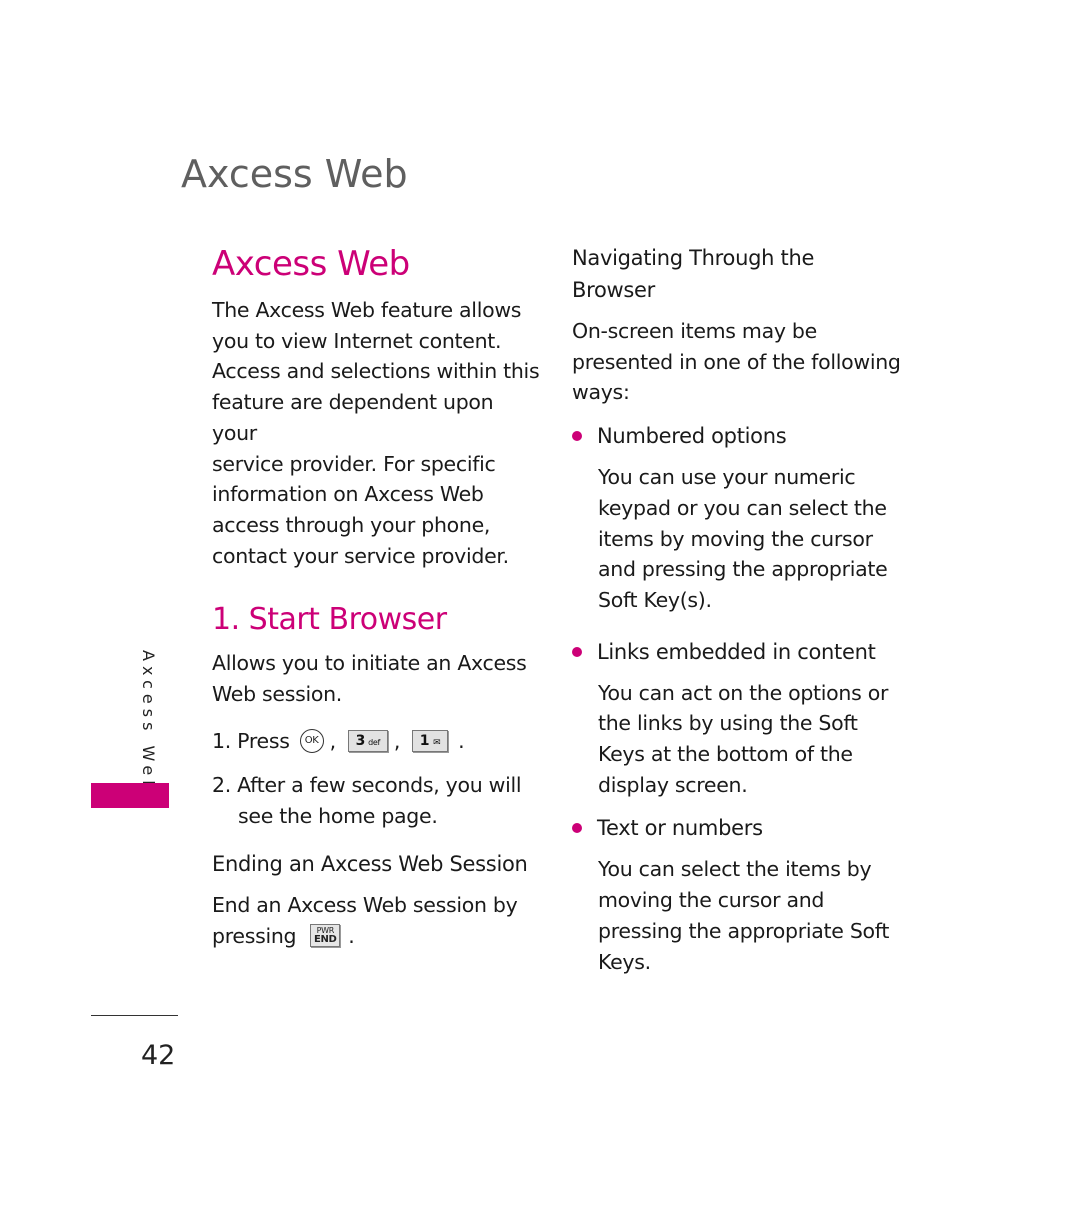  Describe the element at coordinates (360, 741) in the screenshot. I see `key-3-label: 3` at that location.